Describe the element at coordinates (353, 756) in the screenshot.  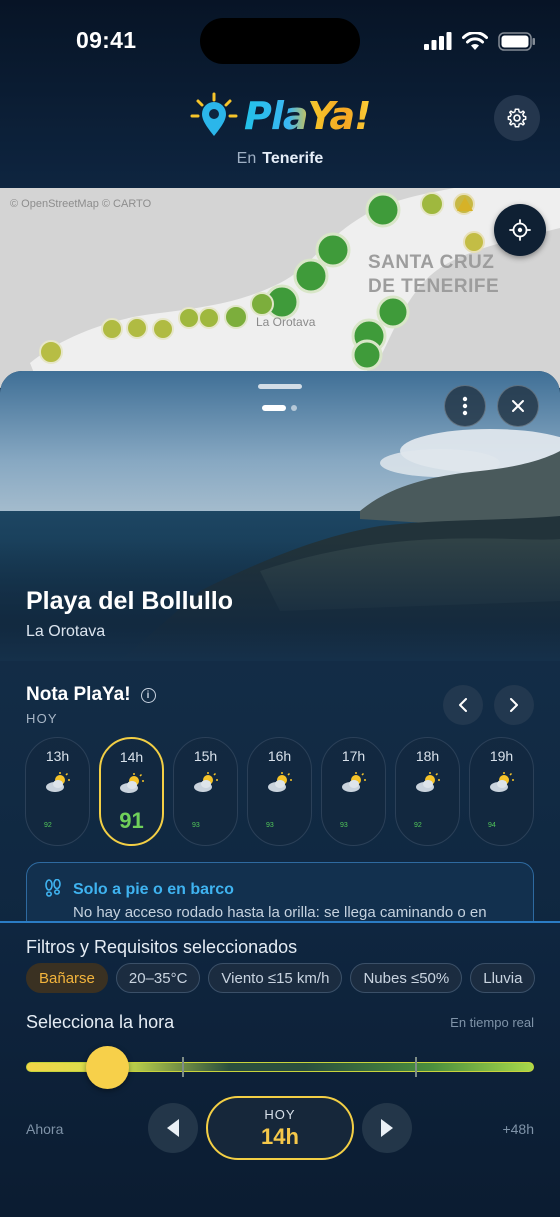
I see `hour-label: 17h` at that location.